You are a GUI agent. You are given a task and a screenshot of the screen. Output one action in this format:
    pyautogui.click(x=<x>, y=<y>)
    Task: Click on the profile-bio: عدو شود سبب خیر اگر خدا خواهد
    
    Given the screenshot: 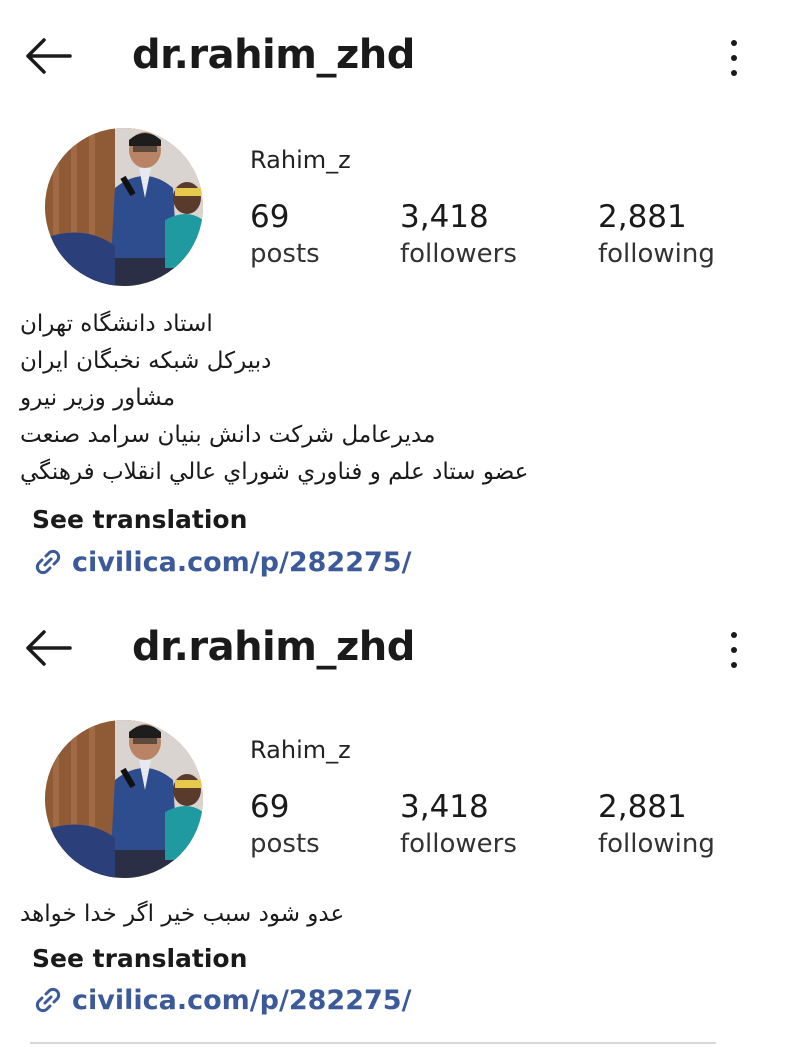 What is the action you would take?
    pyautogui.click(x=210, y=914)
    